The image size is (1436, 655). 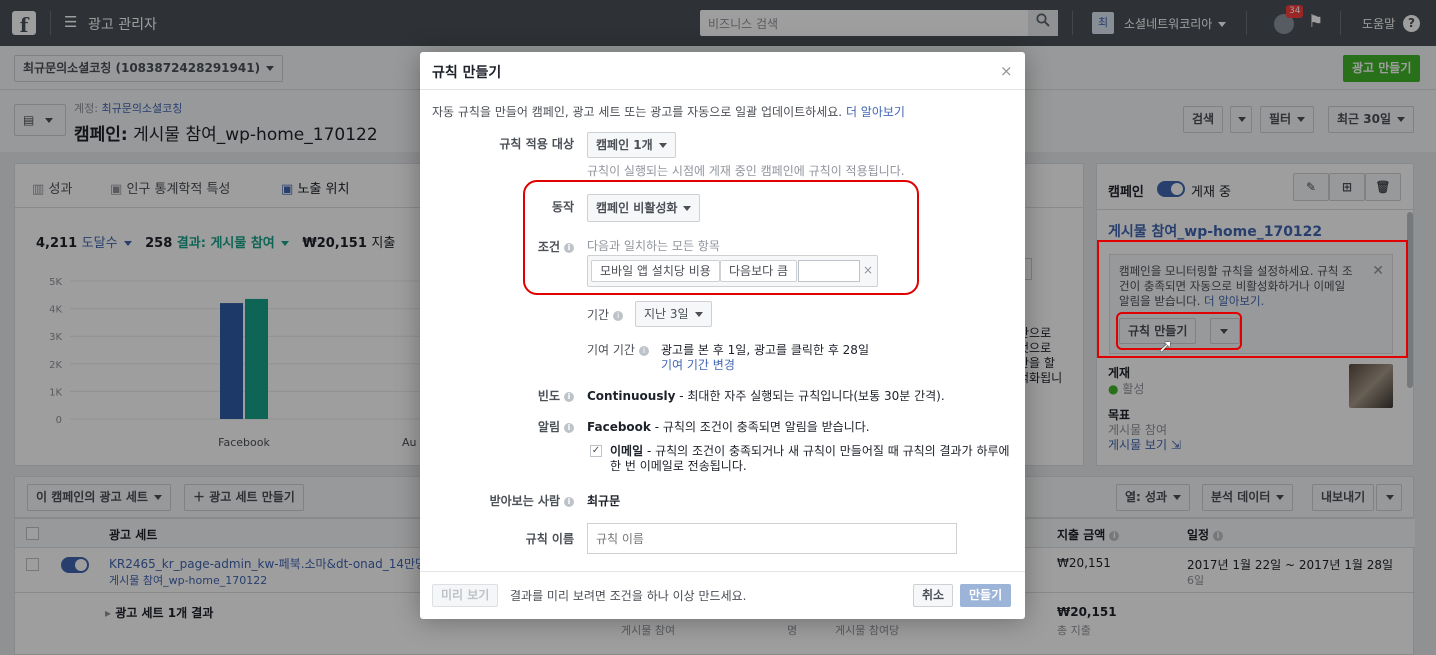 I want to click on preview-help-text: 결과를 미리 보려면 조건을 하나 이상 만드세요., so click(x=628, y=596).